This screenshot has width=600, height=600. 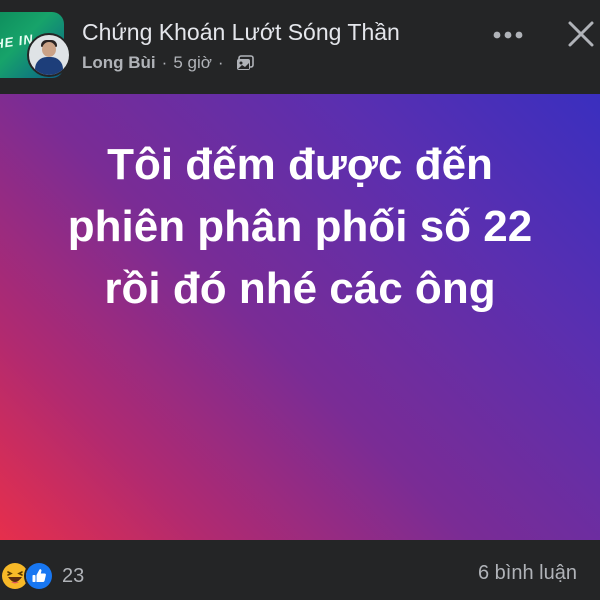 I want to click on comment-count-link: 6 bình luận, so click(x=527, y=573).